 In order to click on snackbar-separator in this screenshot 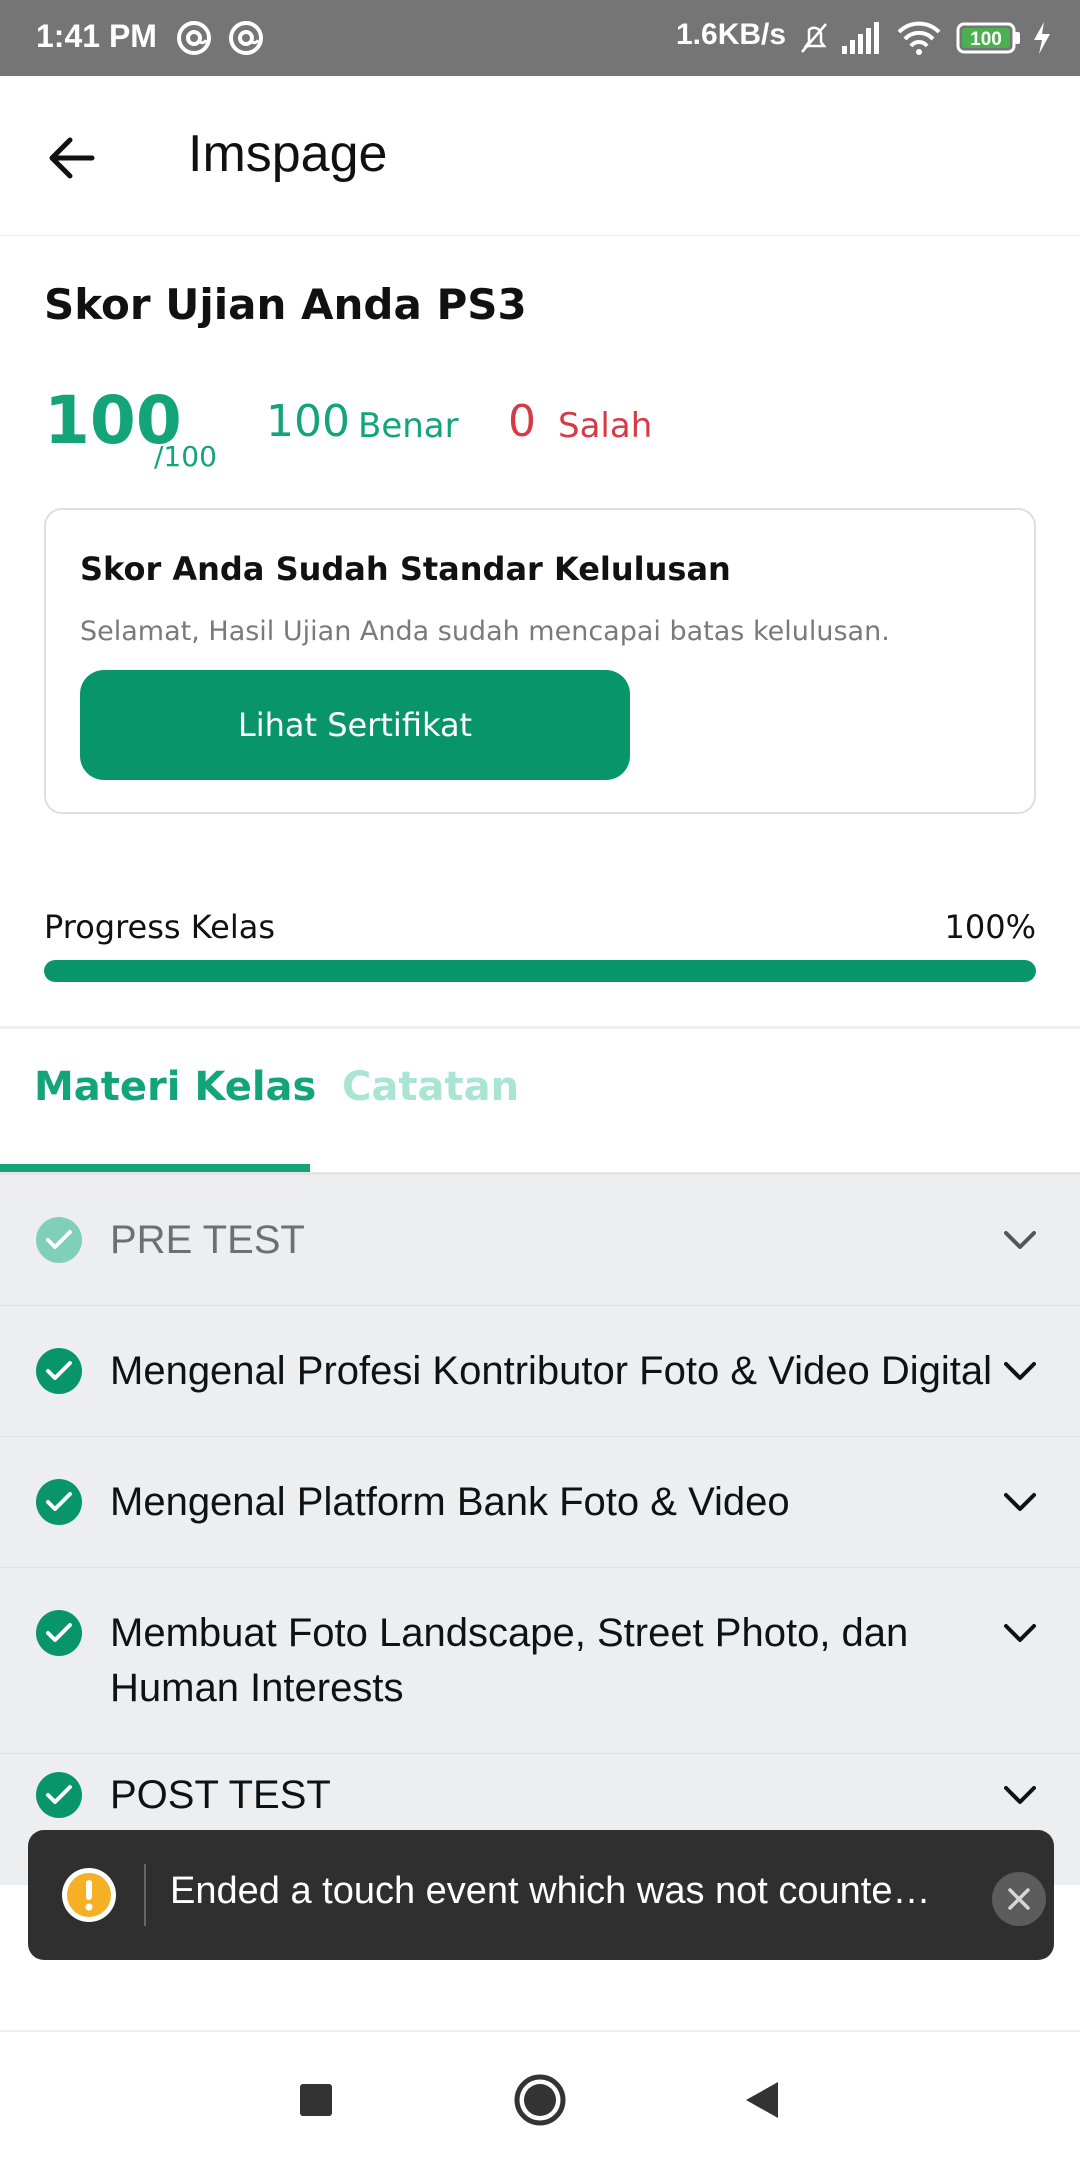, I will do `click(145, 1895)`.